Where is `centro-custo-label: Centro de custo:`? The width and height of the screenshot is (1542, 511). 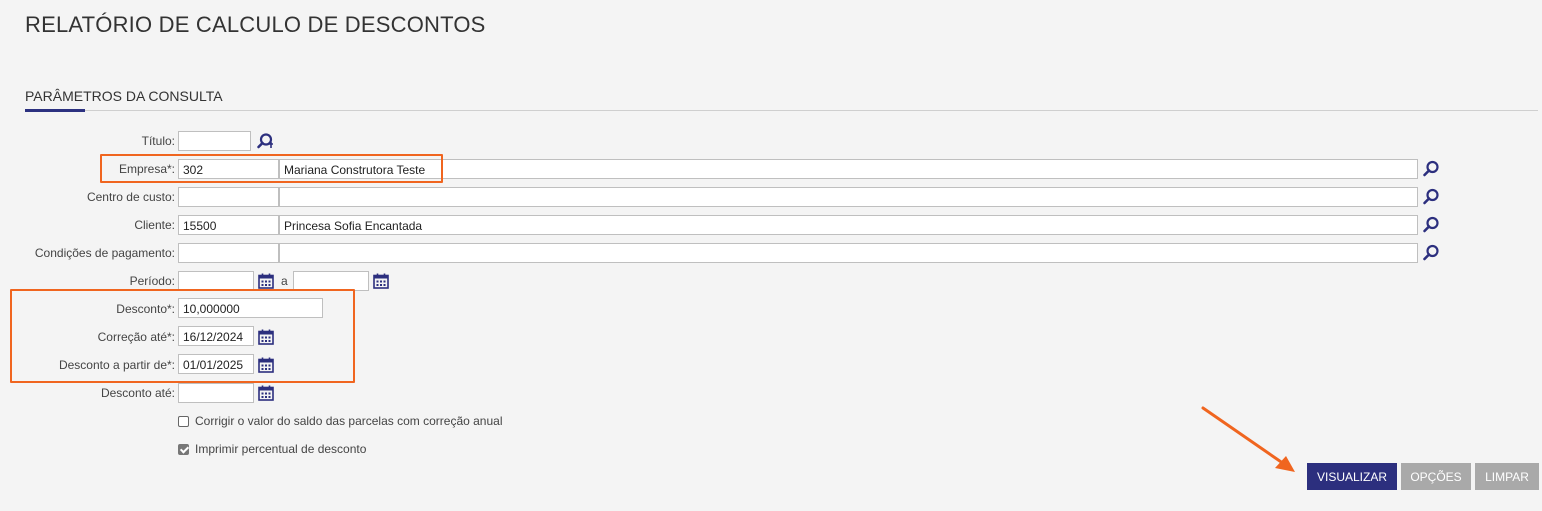
centro-custo-label: Centro de custo: is located at coordinates (130, 197).